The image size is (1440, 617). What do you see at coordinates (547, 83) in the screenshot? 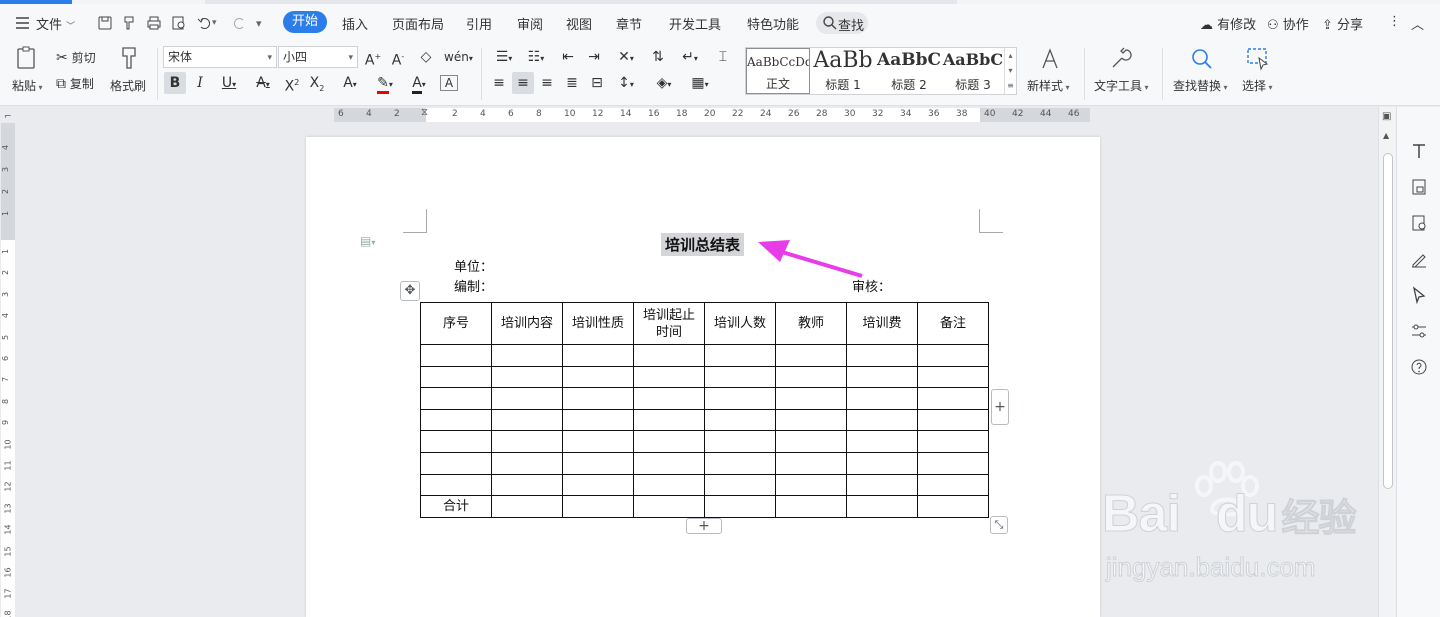
I see `align-right-icon: ≡` at bounding box center [547, 83].